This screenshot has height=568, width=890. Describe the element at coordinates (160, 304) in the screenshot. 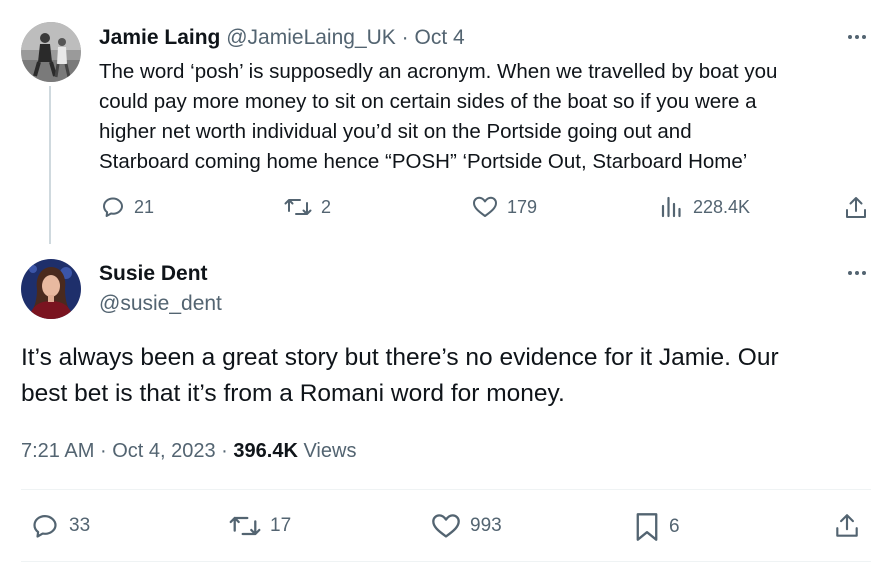

I see `reply-author-handle: @susie_dent` at that location.